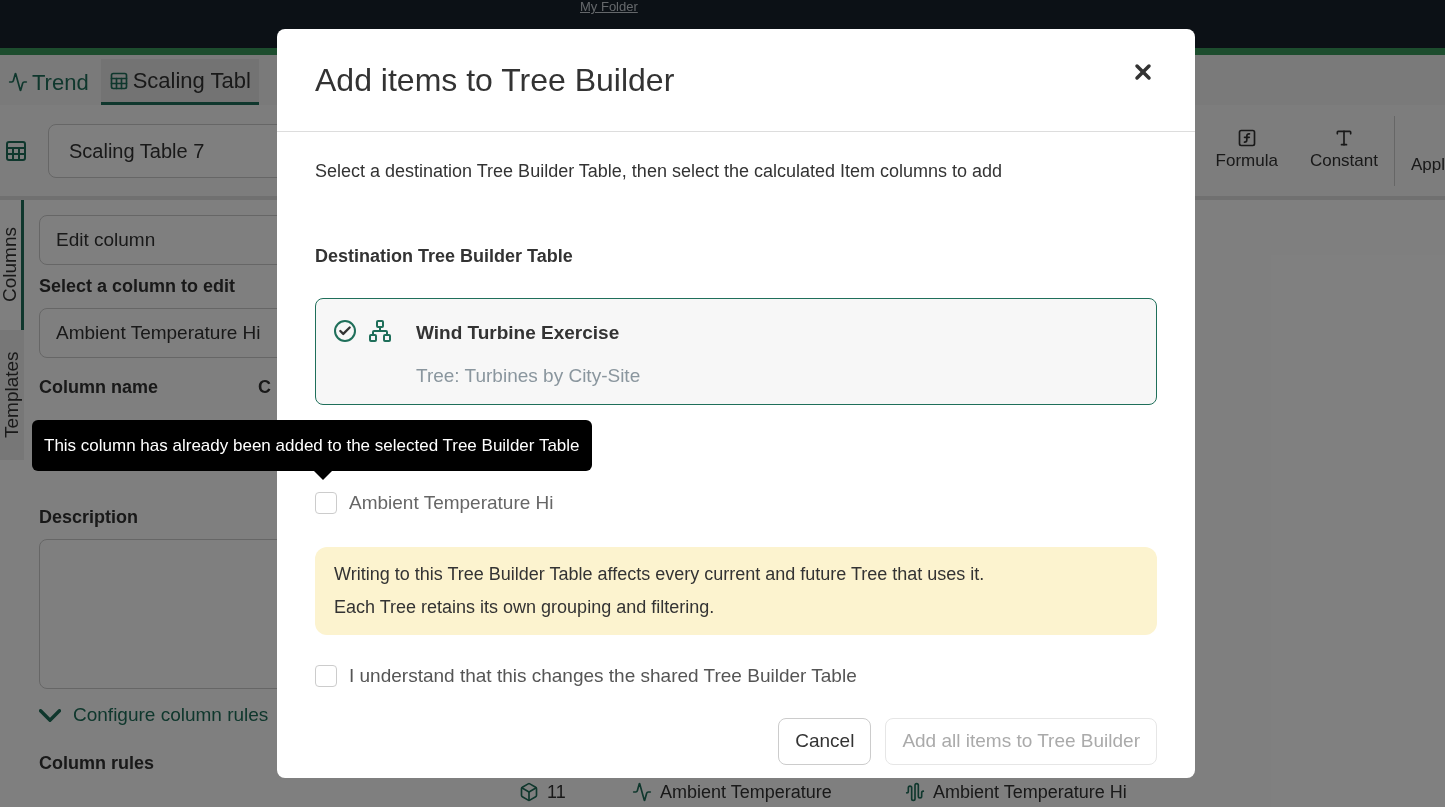 The width and height of the screenshot is (1445, 807). I want to click on cube-icon, so click(529, 792).